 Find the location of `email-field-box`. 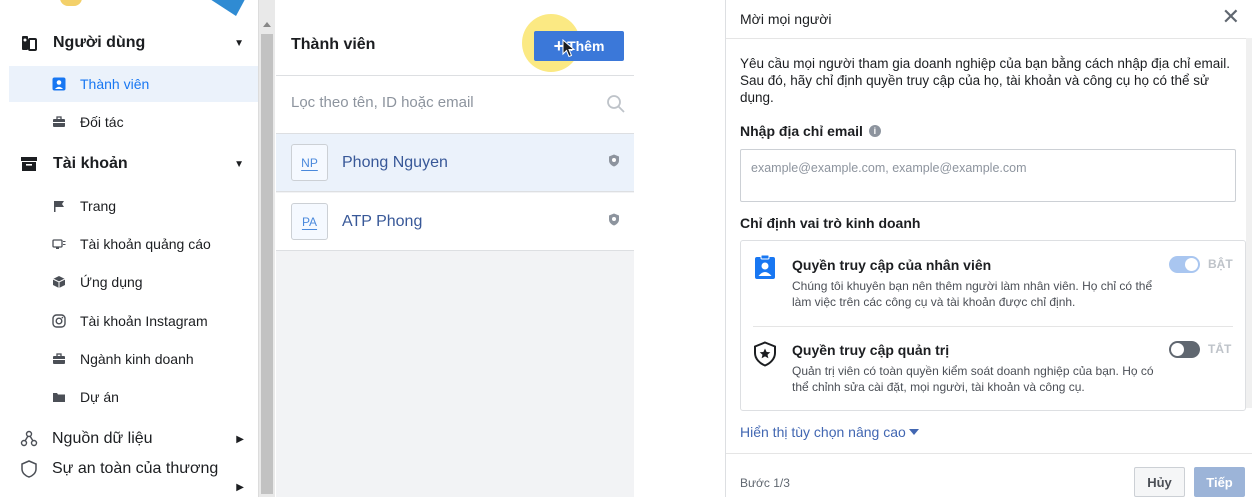

email-field-box is located at coordinates (988, 175).